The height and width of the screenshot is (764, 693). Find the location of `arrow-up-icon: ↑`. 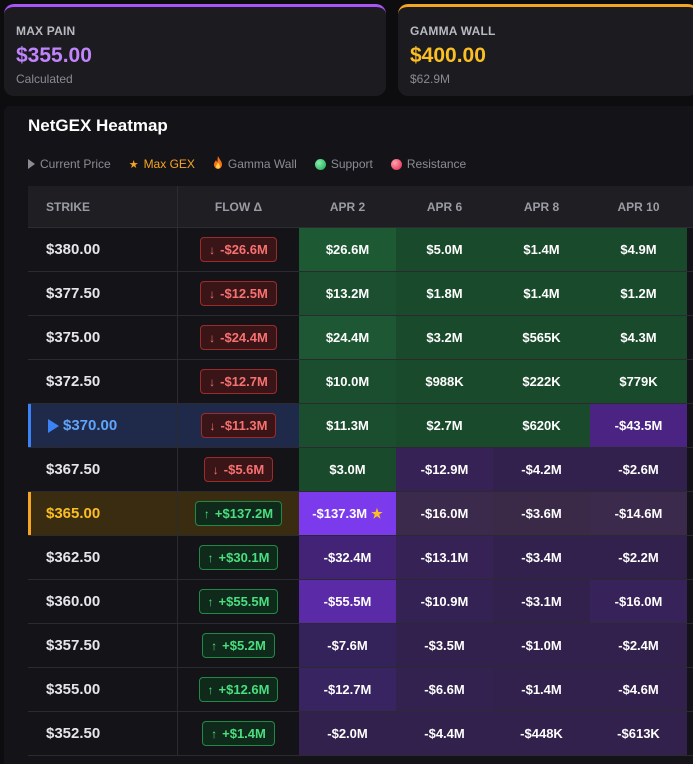

arrow-up-icon: ↑ is located at coordinates (214, 645).